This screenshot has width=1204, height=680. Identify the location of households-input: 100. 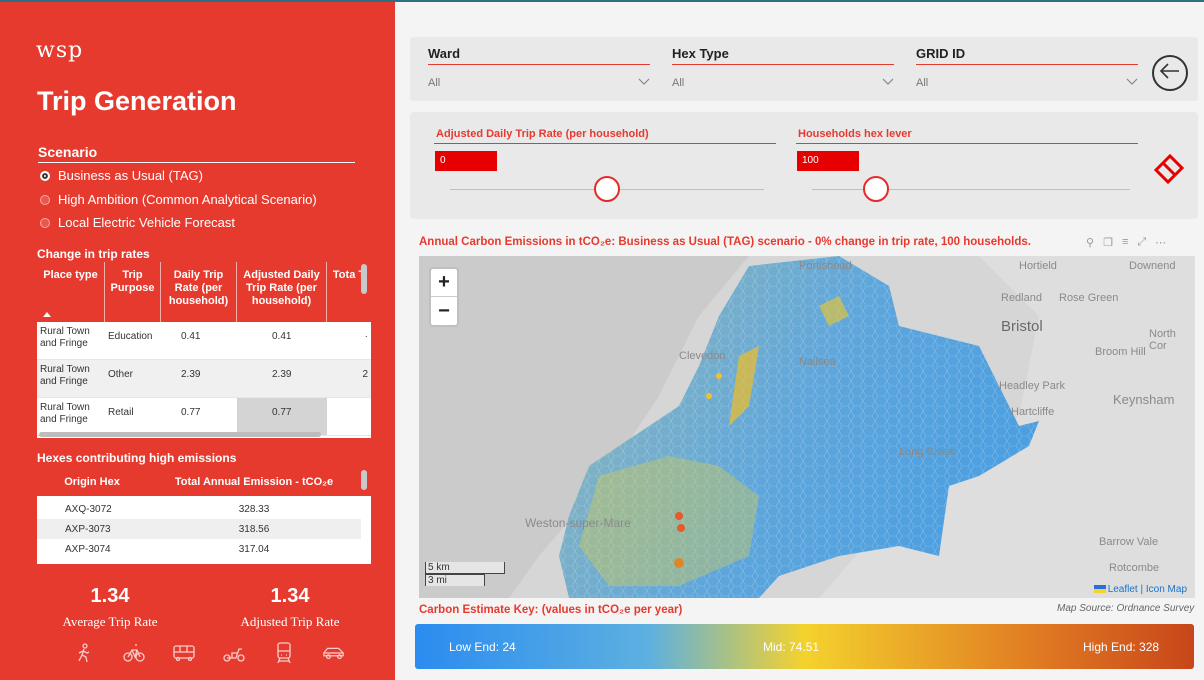
(828, 161).